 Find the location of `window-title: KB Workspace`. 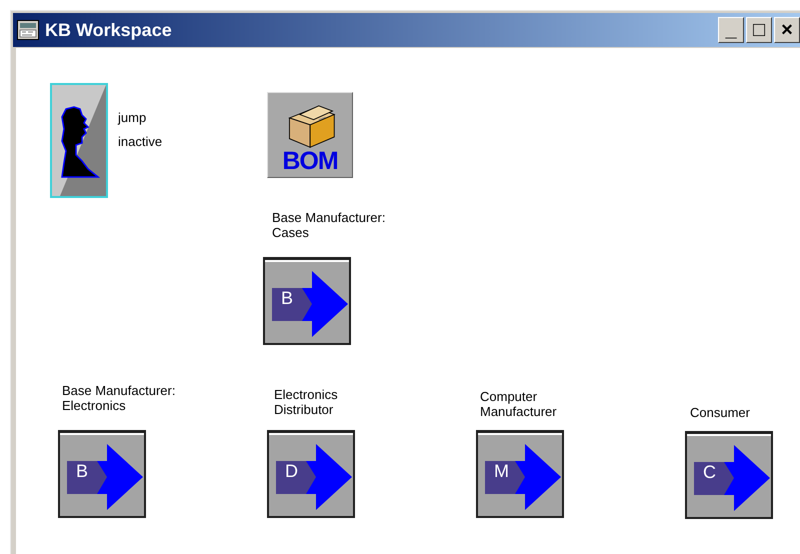

window-title: KB Workspace is located at coordinates (108, 30).